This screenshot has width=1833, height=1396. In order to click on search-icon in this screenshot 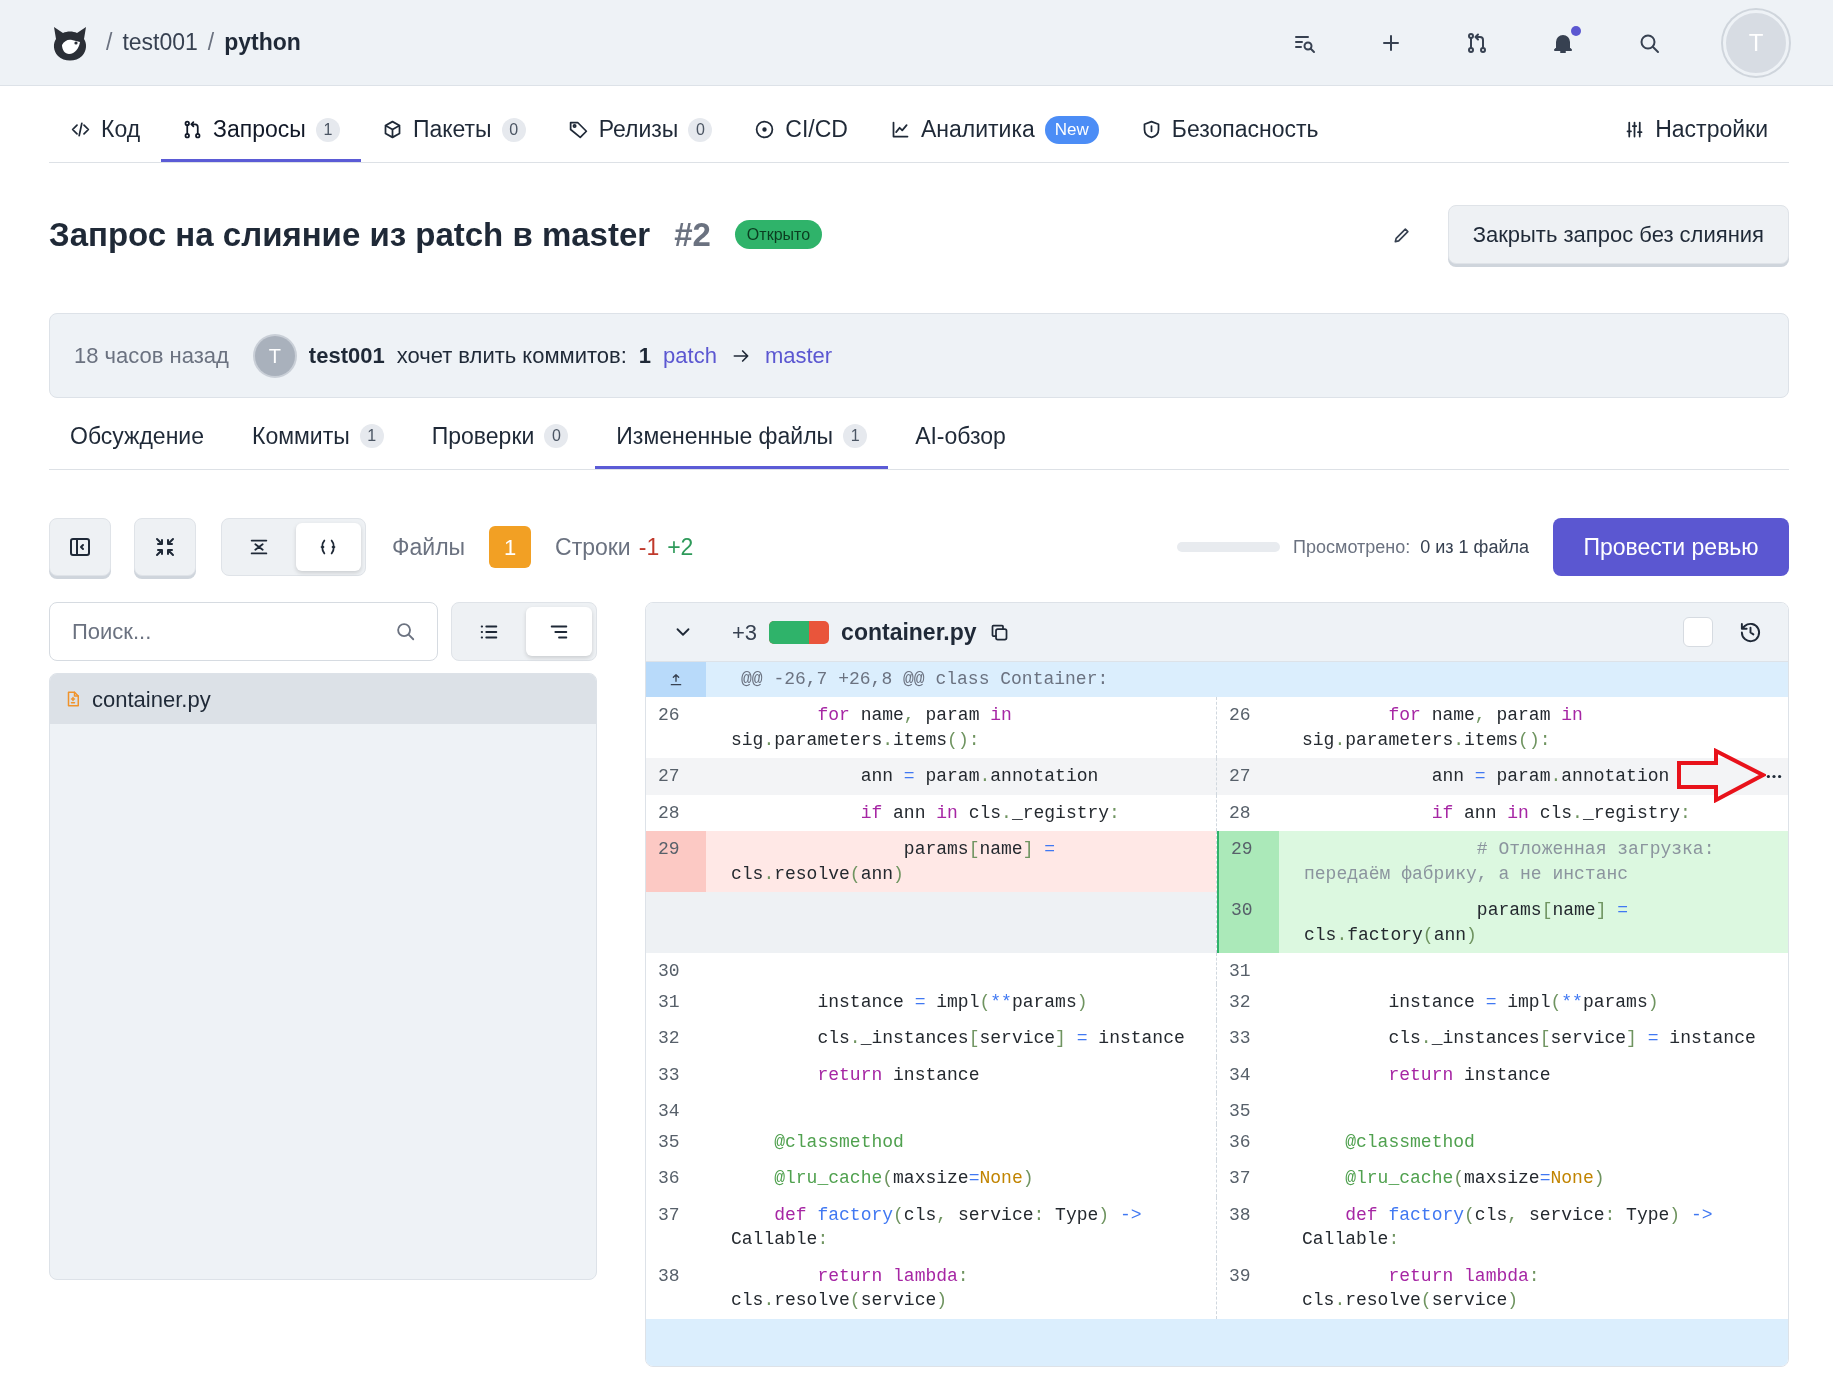, I will do `click(405, 631)`.